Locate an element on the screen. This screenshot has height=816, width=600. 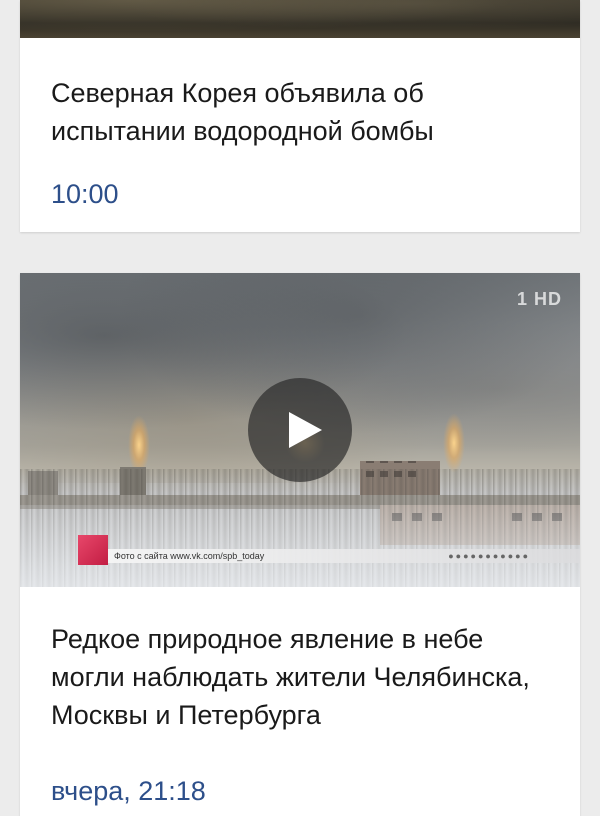
video-caption: Фото с сайта www.vk.com/spb_today is located at coordinates (189, 556).